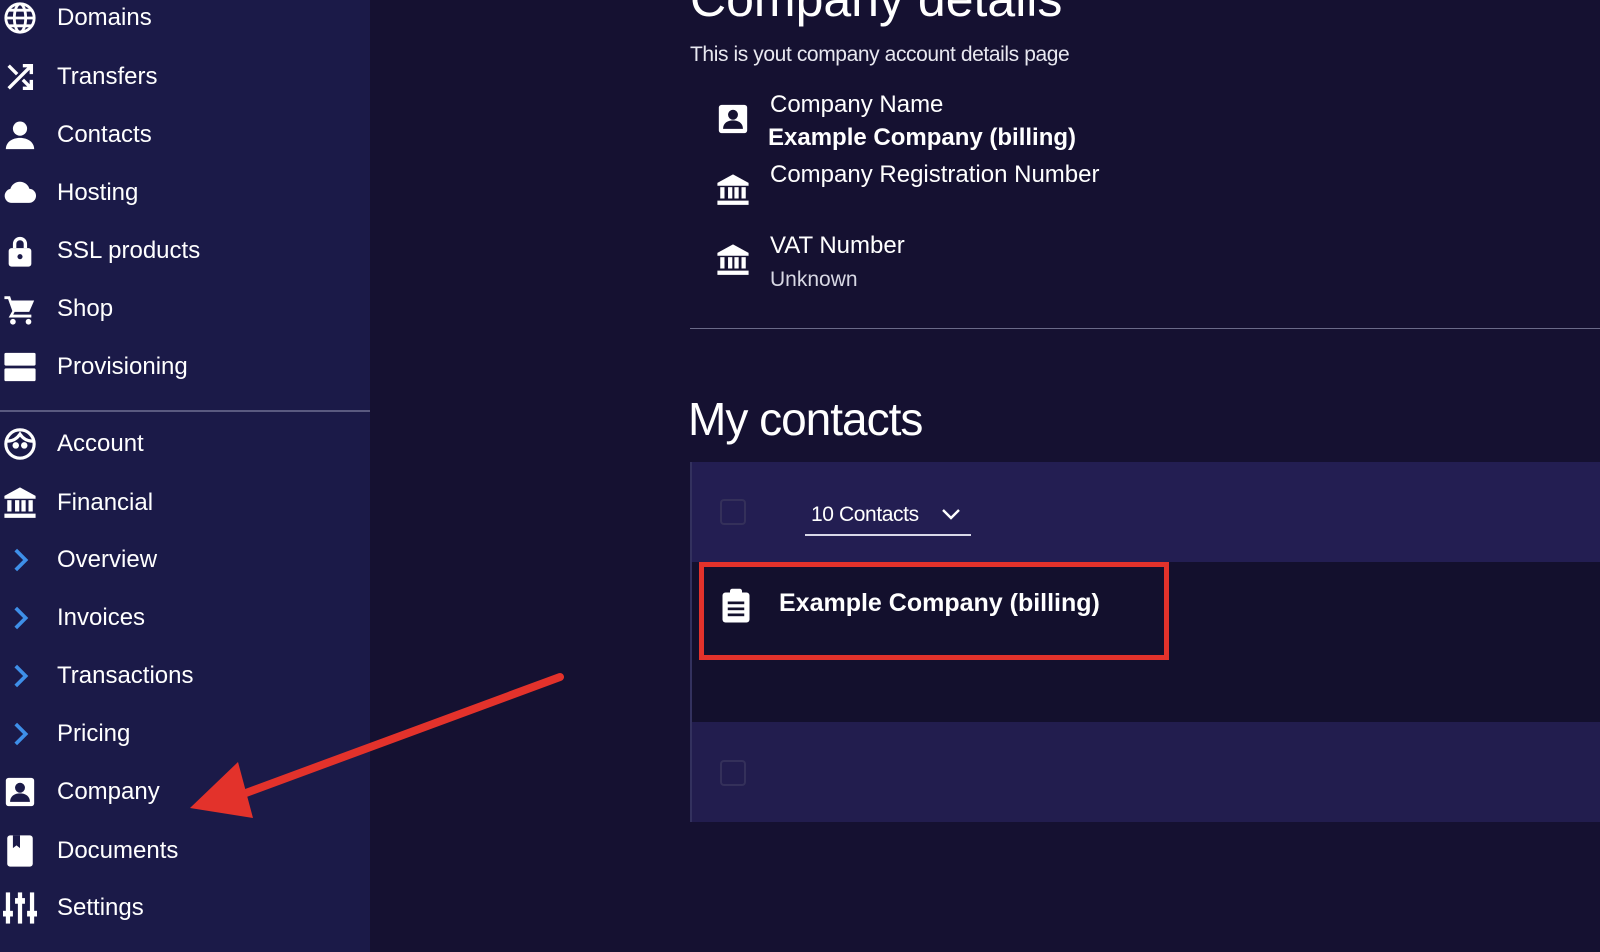  What do you see at coordinates (20, 18) in the screenshot?
I see `globe-icon` at bounding box center [20, 18].